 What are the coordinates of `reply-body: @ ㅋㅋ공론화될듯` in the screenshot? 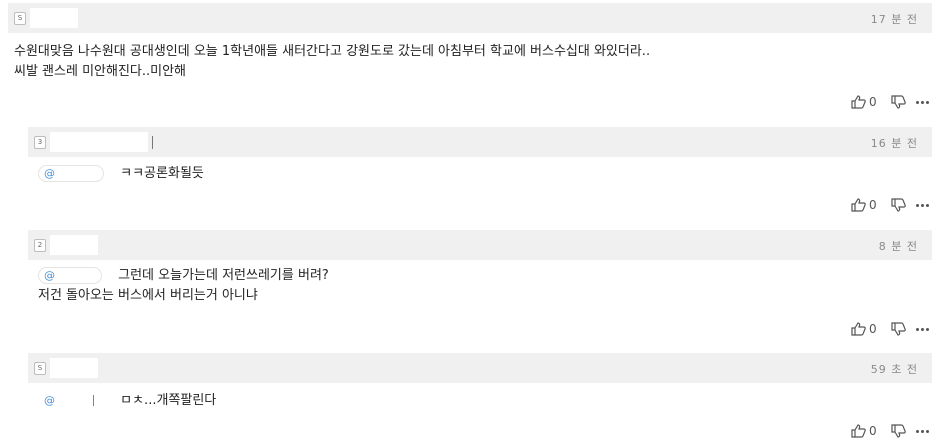 It's located at (121, 174).